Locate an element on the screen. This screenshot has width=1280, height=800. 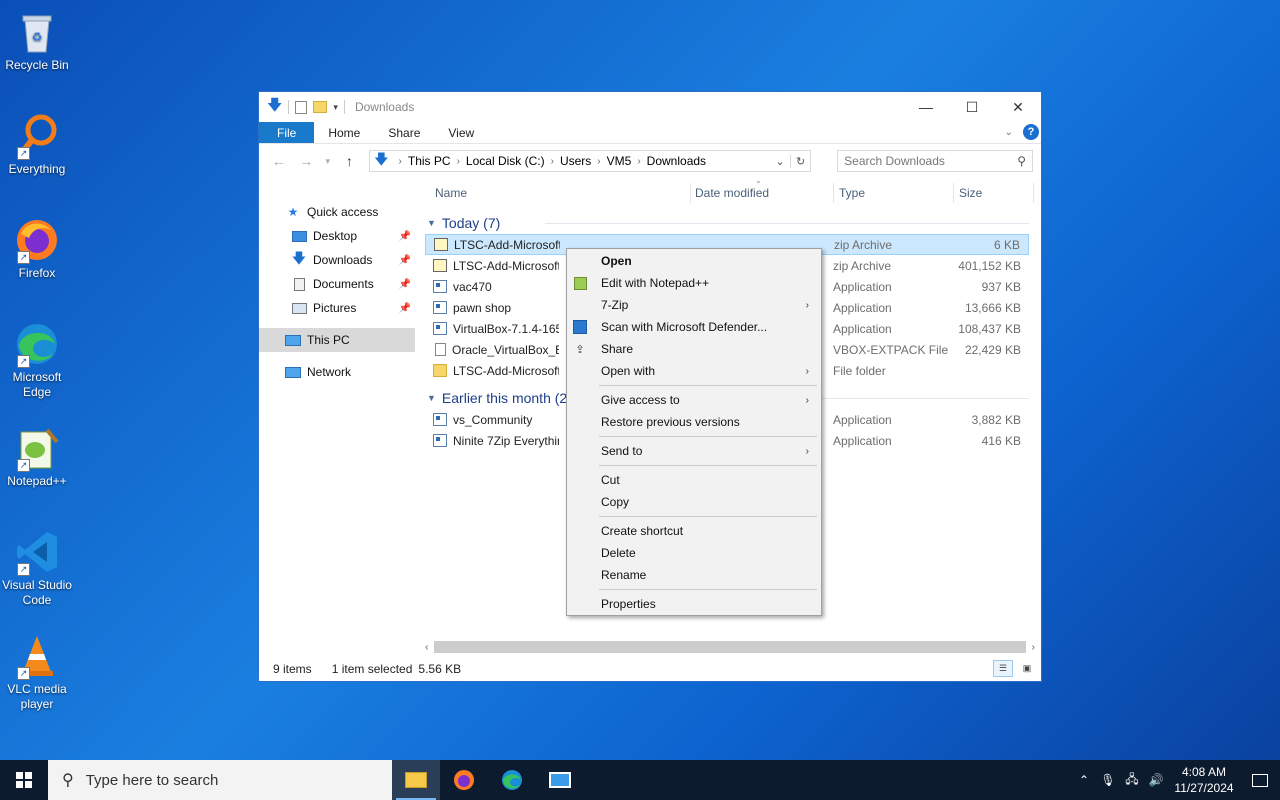
desktop-icon-microsoft-edge: ↗ Microsoft Edge is located at coordinates (37, 360).